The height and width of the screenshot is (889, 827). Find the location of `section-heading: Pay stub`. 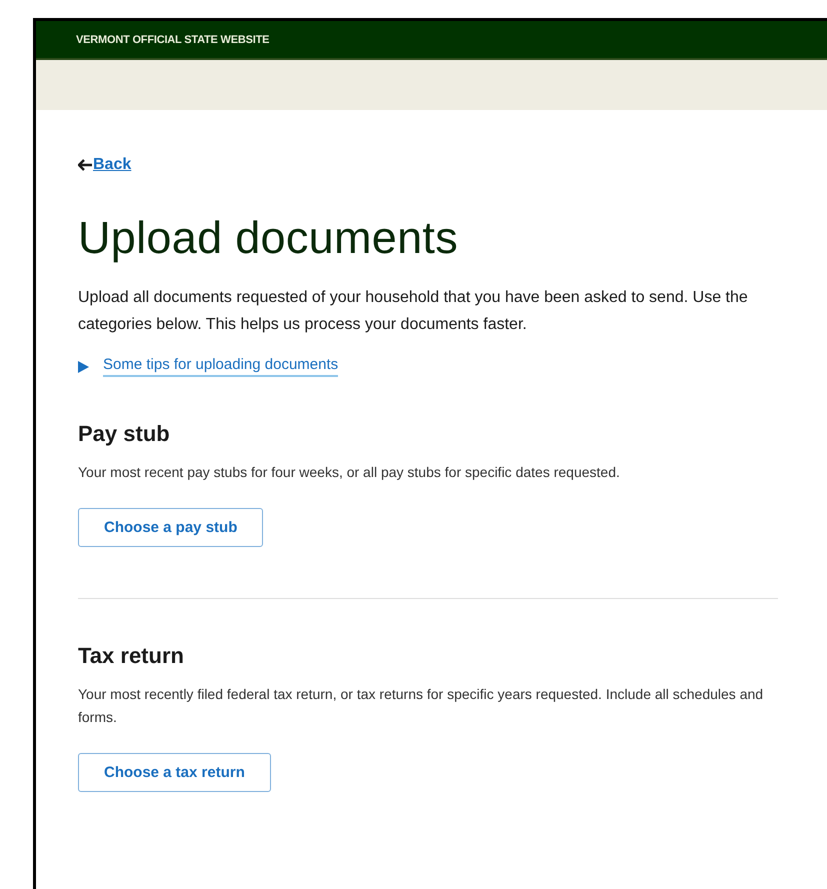

section-heading: Pay stub is located at coordinates (124, 434).